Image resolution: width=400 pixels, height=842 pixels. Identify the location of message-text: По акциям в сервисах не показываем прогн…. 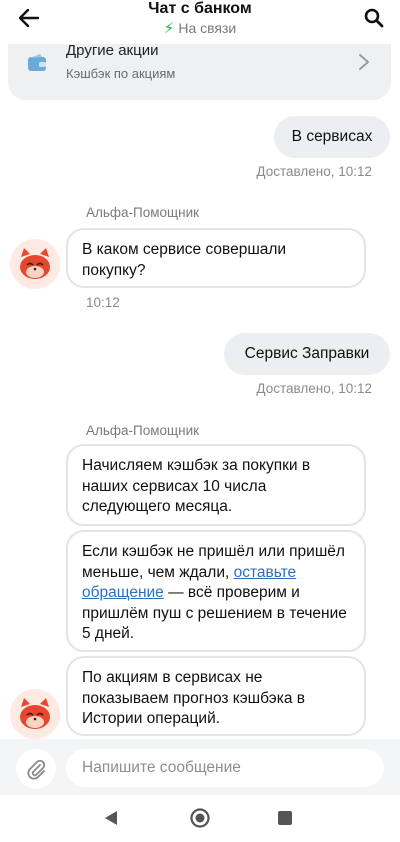
(193, 698).